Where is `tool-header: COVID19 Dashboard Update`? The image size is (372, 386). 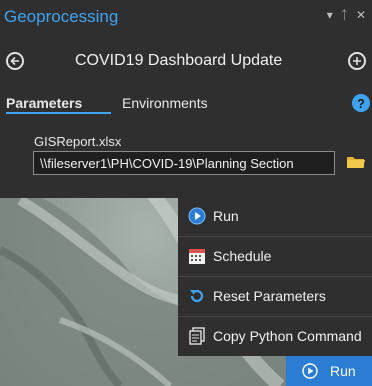
tool-header: COVID19 Dashboard Update is located at coordinates (186, 61).